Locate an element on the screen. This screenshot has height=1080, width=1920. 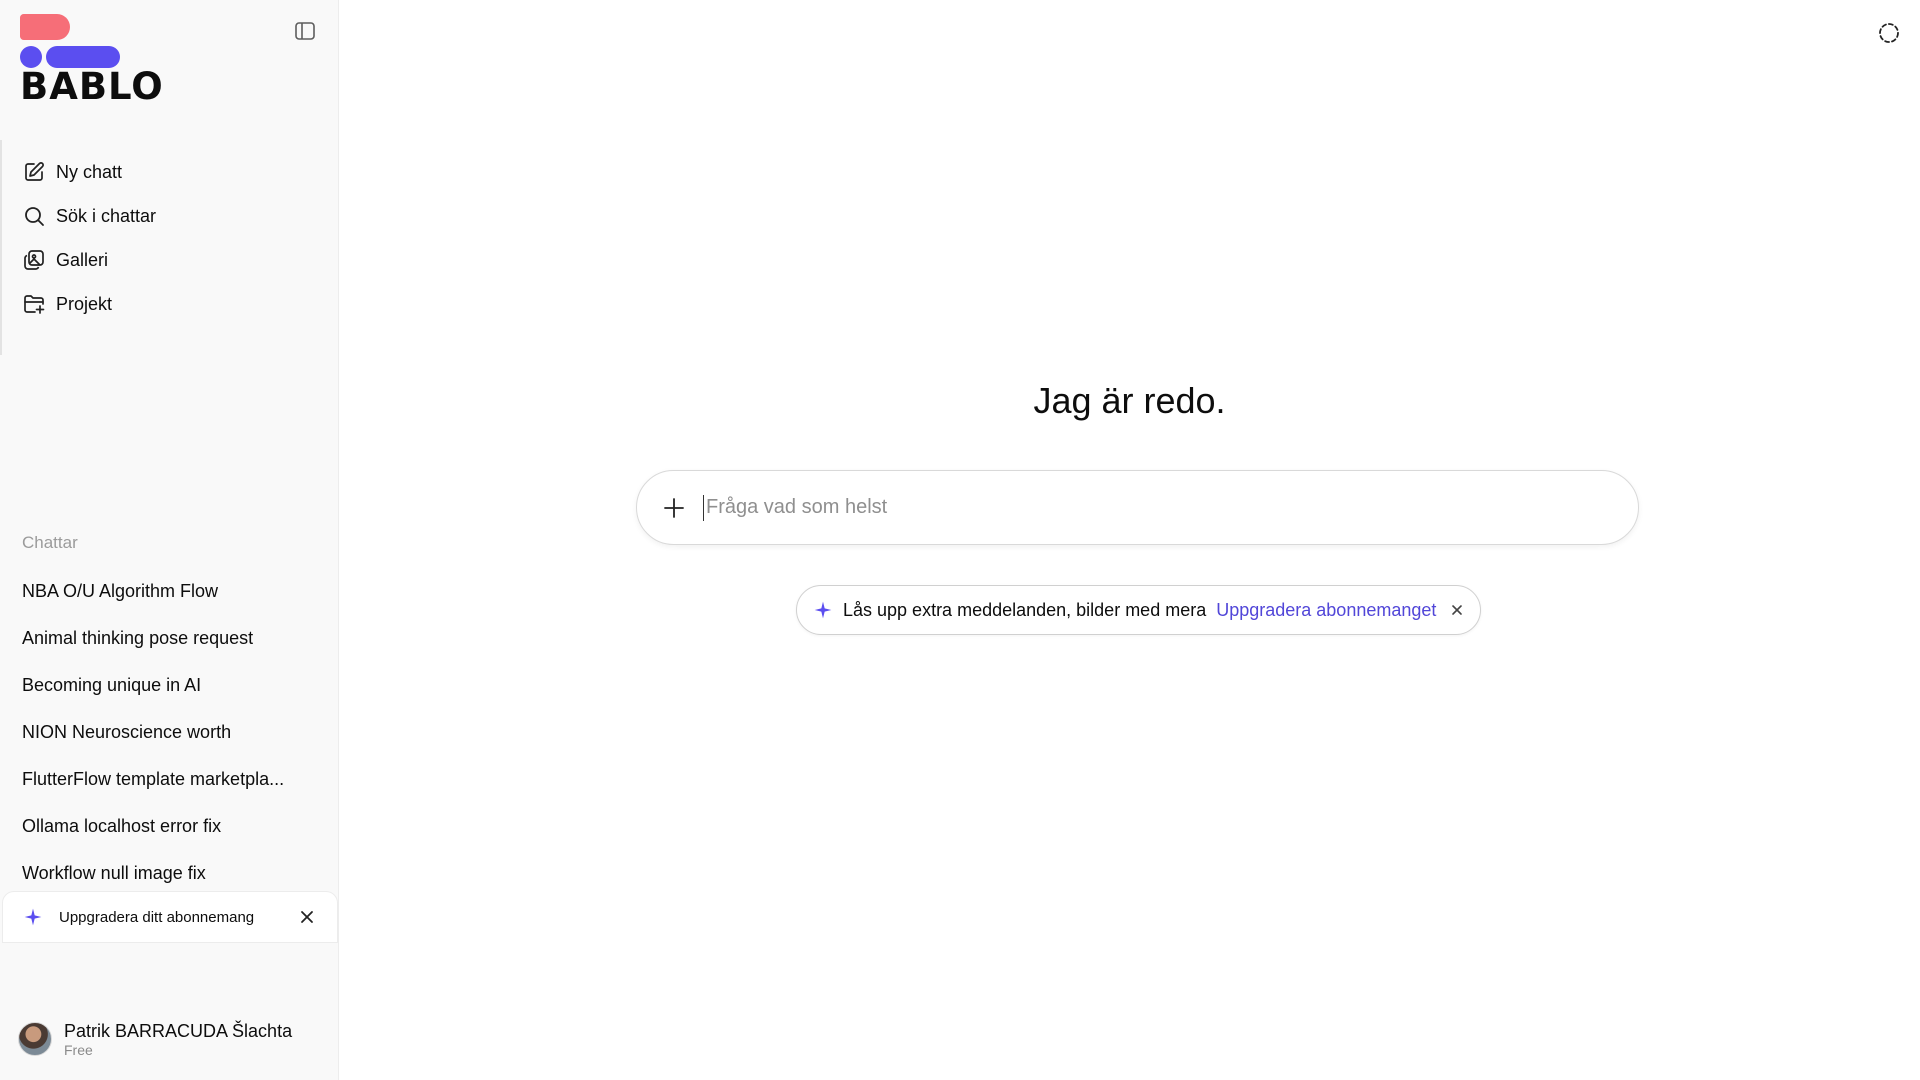
nav-item-gallery: Galleri is located at coordinates (170, 260).